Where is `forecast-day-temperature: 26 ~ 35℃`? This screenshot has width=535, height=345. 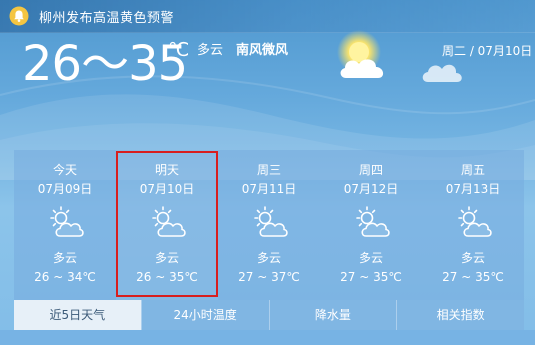
forecast-day-temperature: 26 ~ 35℃ is located at coordinates (167, 277).